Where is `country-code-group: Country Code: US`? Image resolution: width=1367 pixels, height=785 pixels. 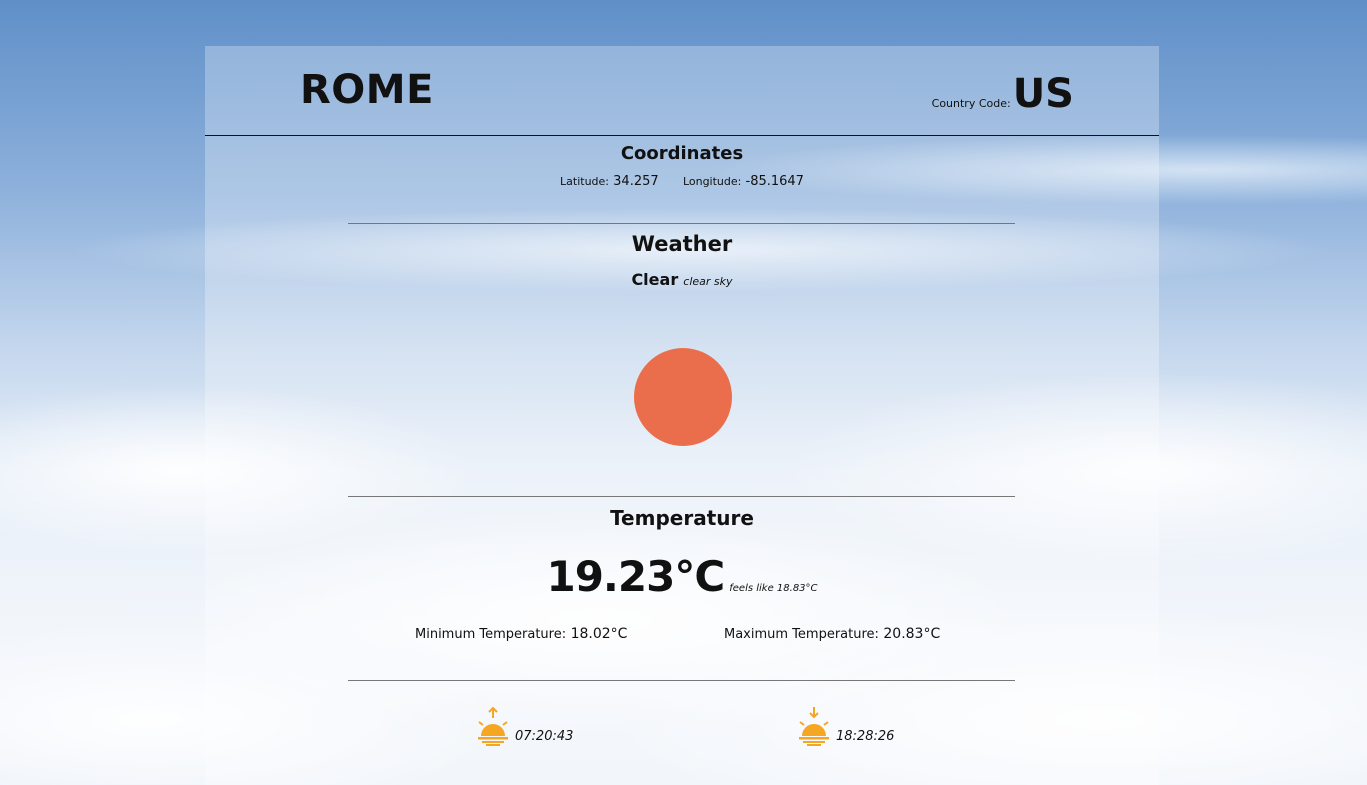 country-code-group: Country Code: US is located at coordinates (1003, 94).